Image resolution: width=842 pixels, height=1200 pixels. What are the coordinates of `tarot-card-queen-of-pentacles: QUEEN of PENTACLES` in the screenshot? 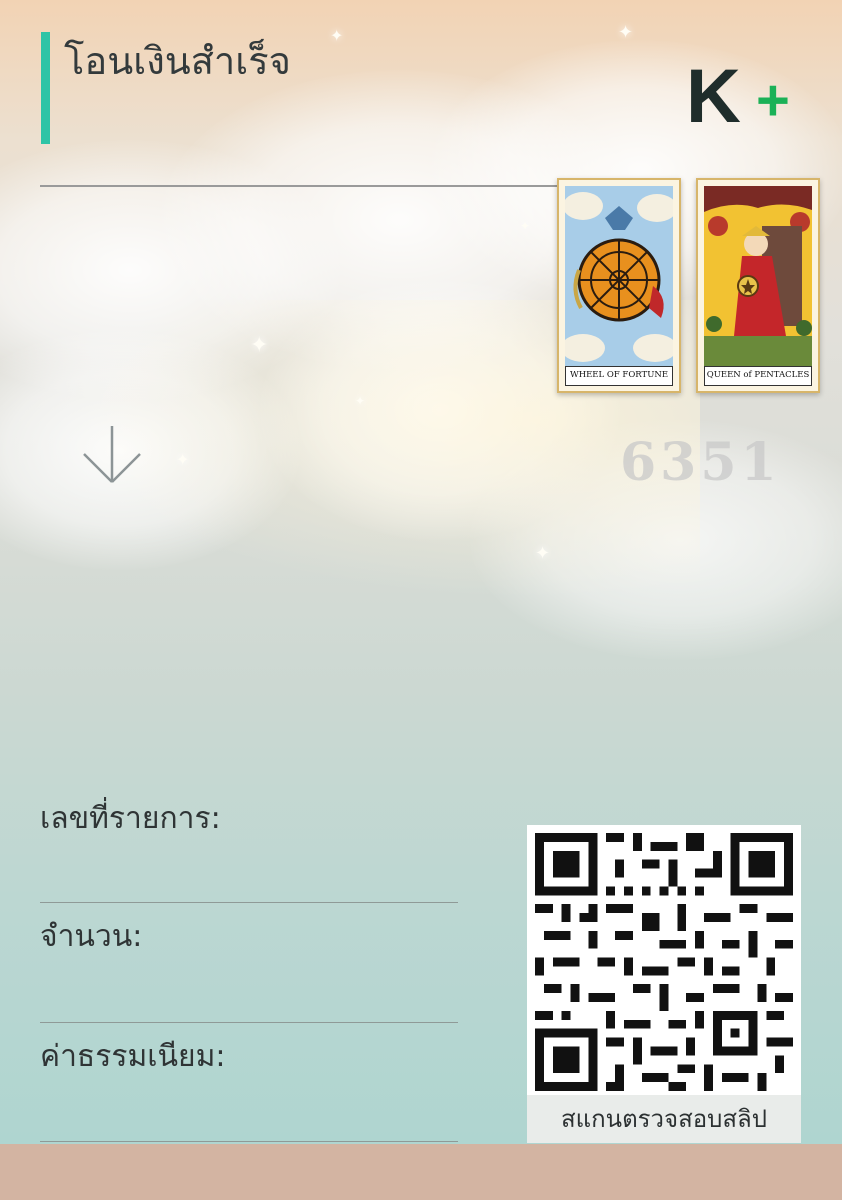 It's located at (758, 285).